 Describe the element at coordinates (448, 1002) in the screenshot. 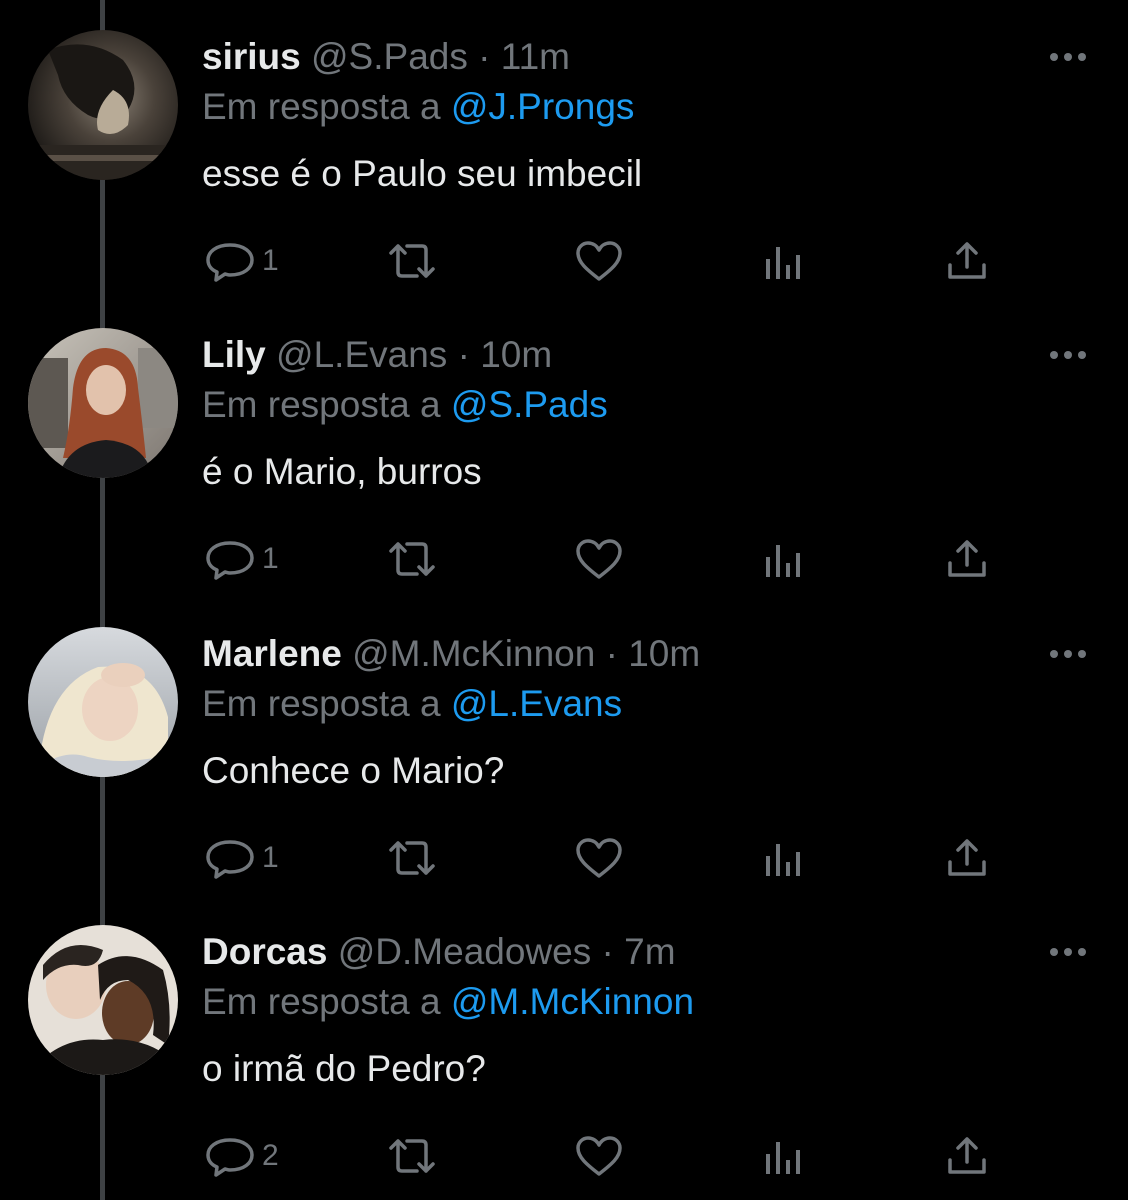

I see `reply-context: Em resposta a @M.McKinnon` at that location.